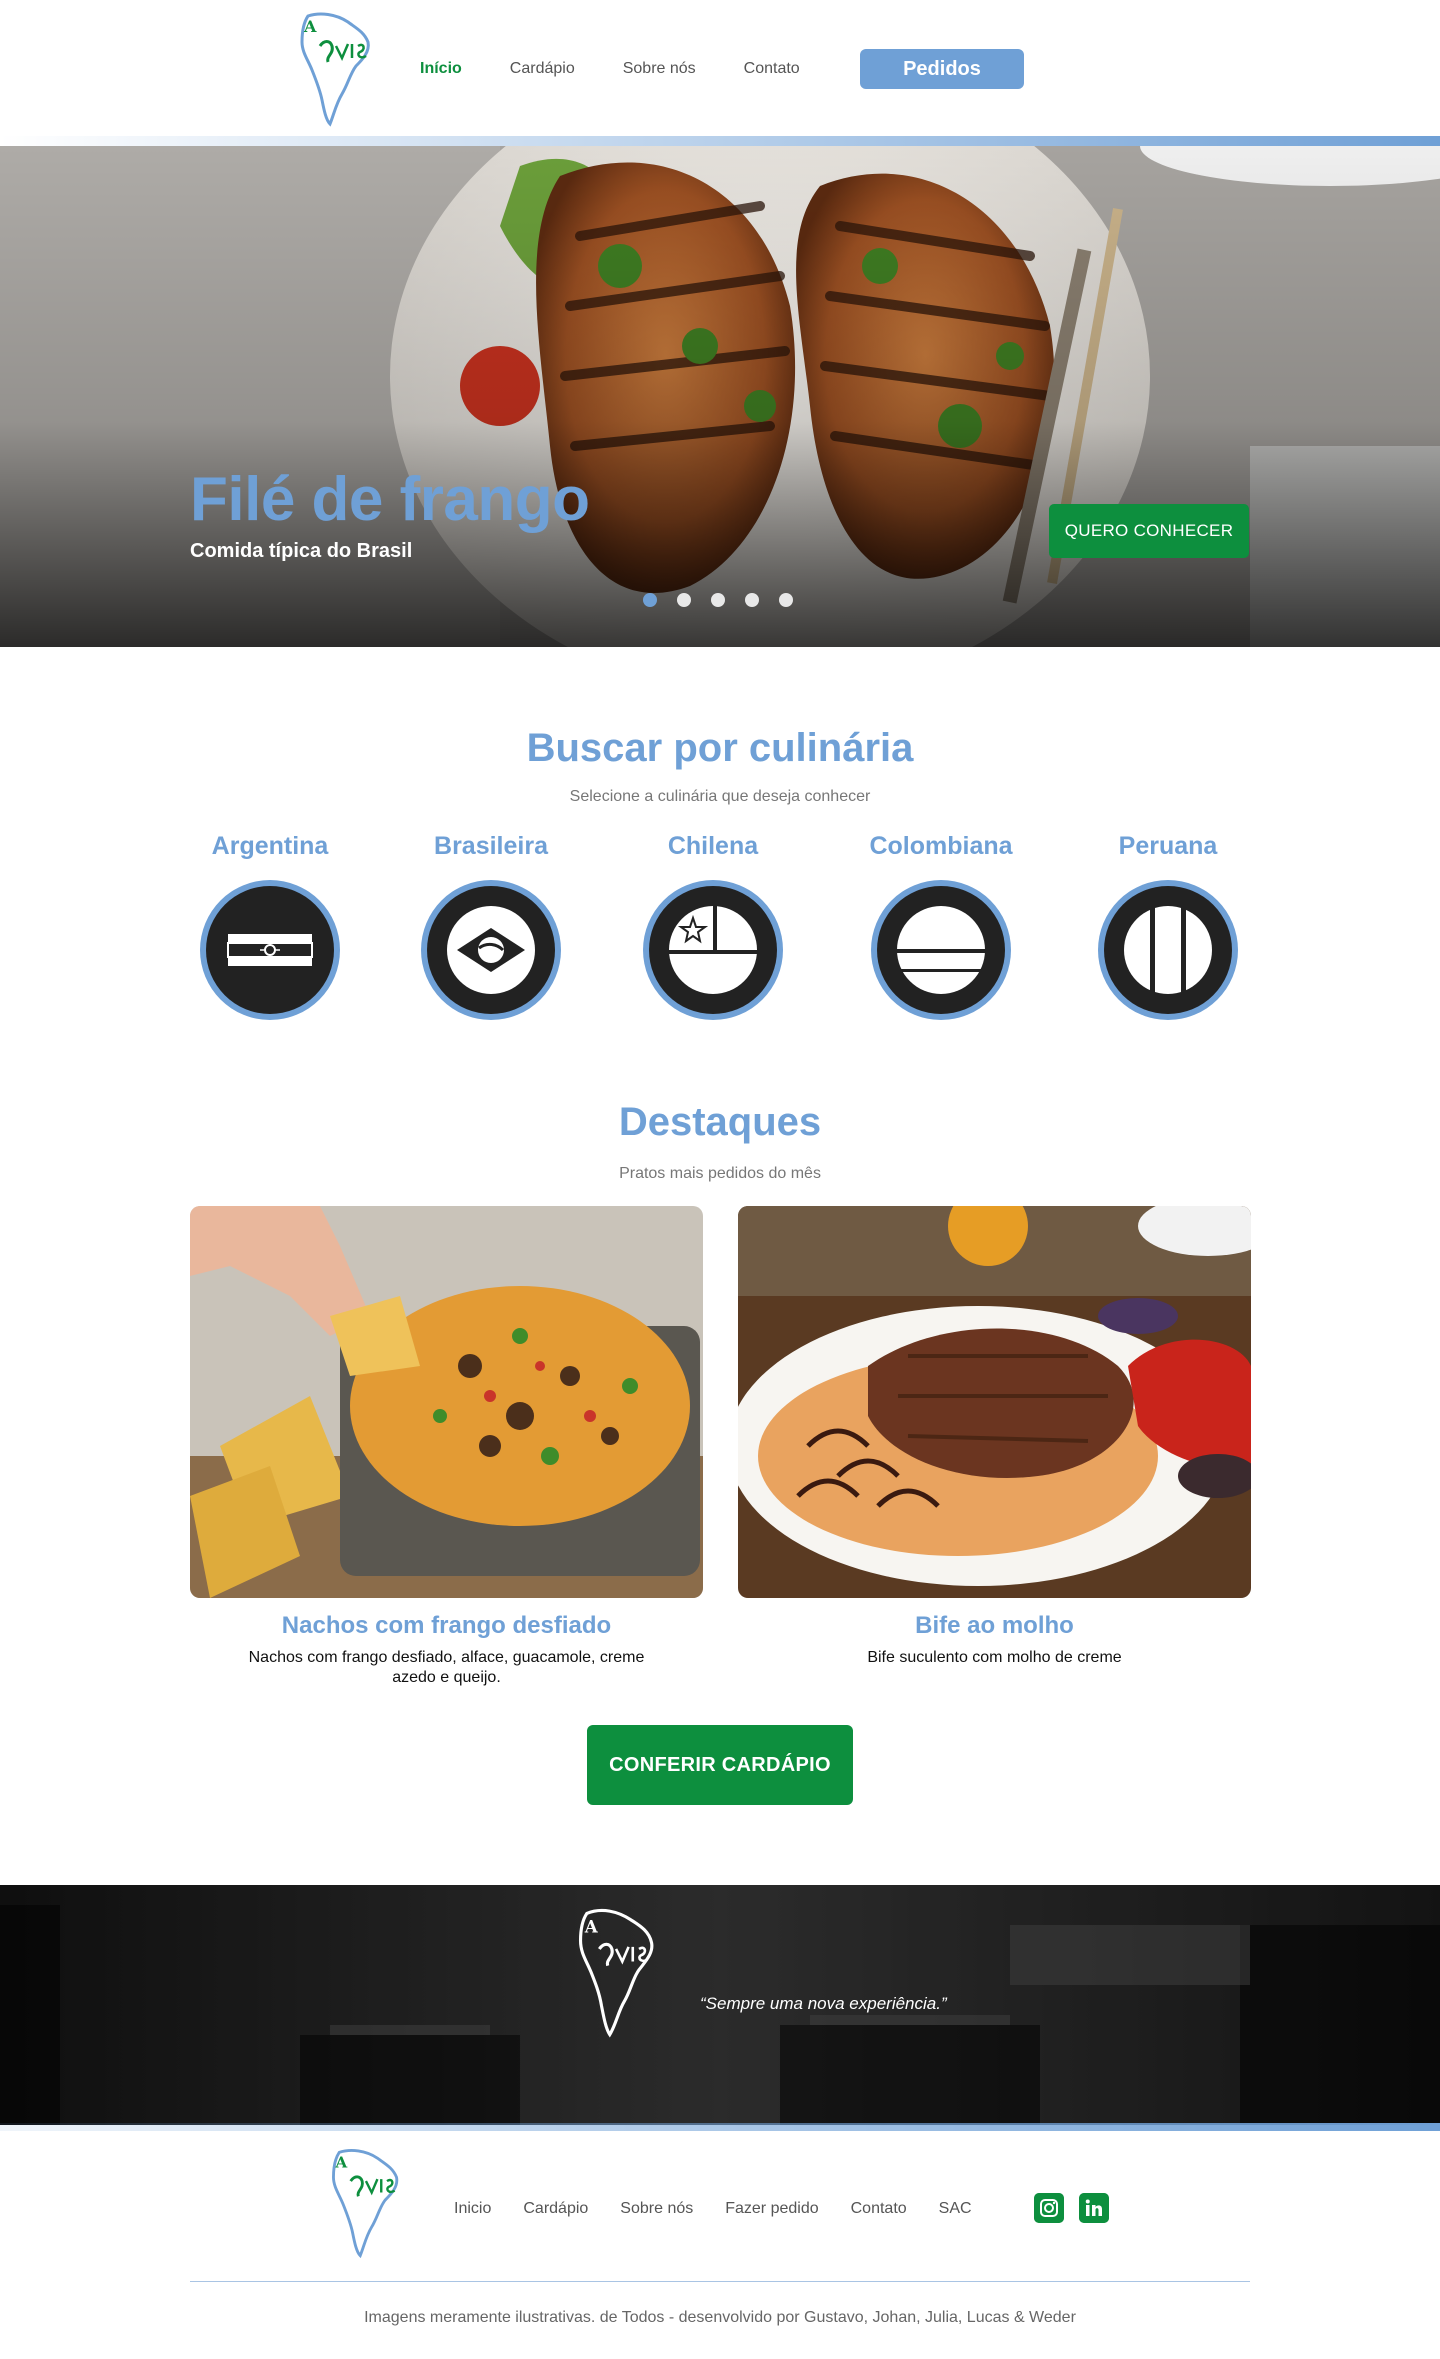  Describe the element at coordinates (1094, 2208) in the screenshot. I see `linkedin-icon` at that location.